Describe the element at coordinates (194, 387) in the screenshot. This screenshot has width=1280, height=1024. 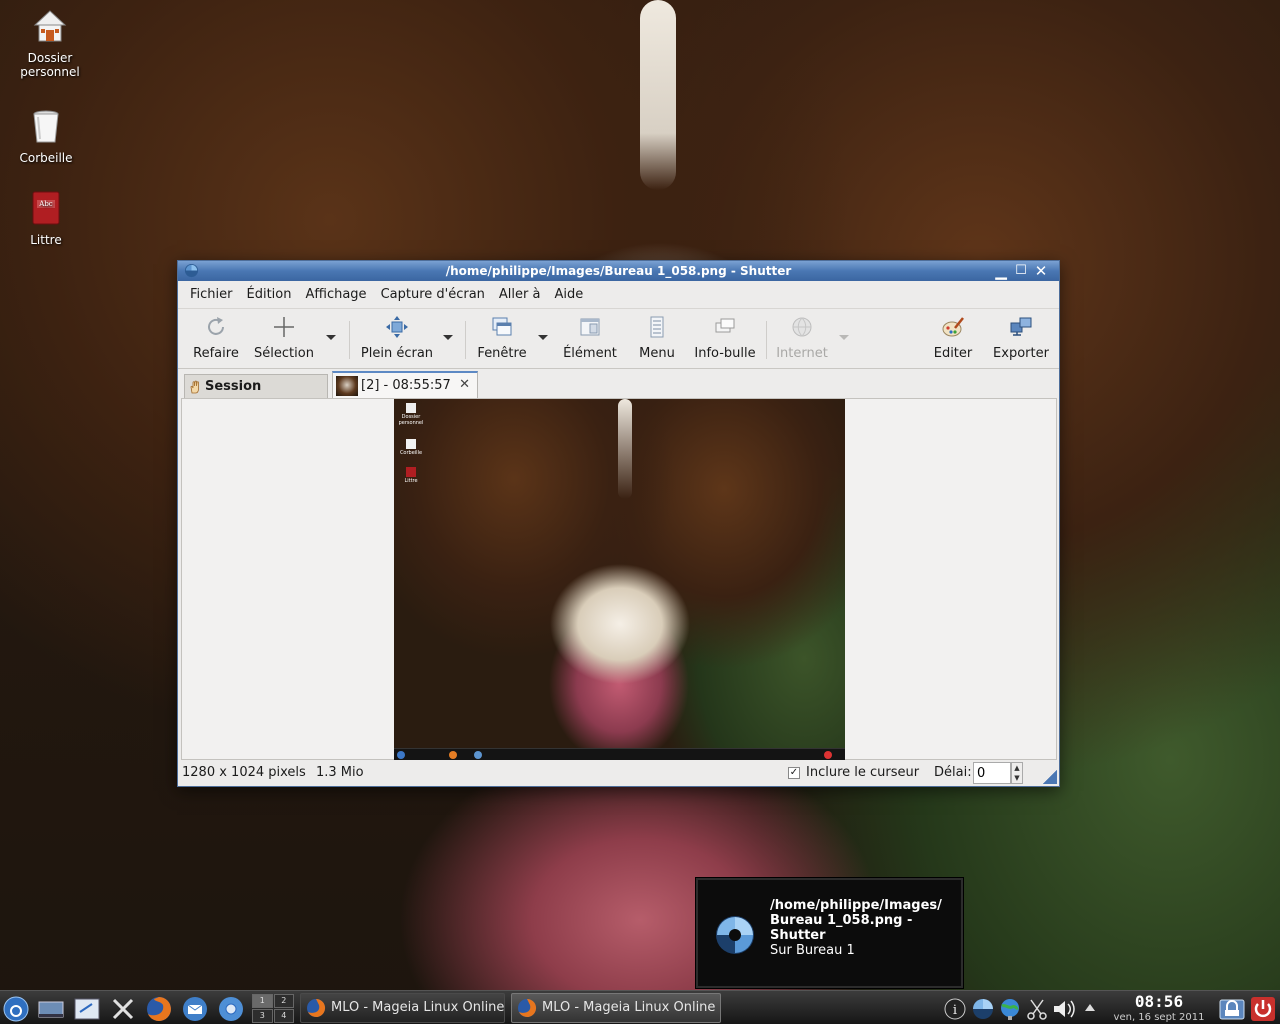
I see `hand-icon` at that location.